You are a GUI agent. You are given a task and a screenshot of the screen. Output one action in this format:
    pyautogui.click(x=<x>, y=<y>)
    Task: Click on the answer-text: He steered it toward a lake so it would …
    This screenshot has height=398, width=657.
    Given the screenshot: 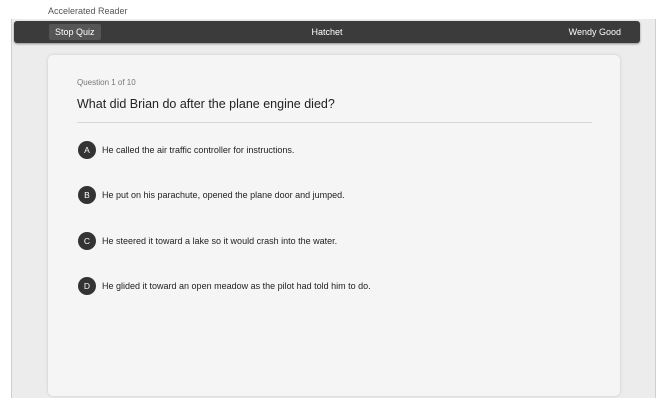 What is the action you would take?
    pyautogui.click(x=220, y=241)
    